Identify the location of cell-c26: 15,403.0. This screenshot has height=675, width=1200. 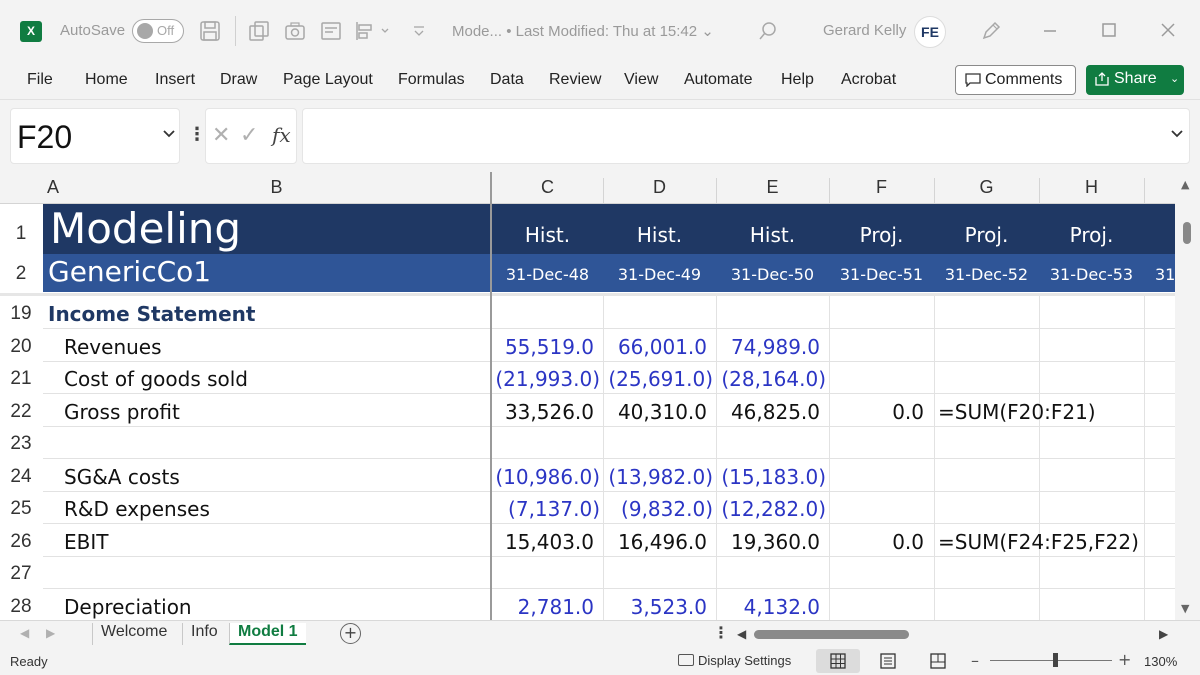
(549, 542).